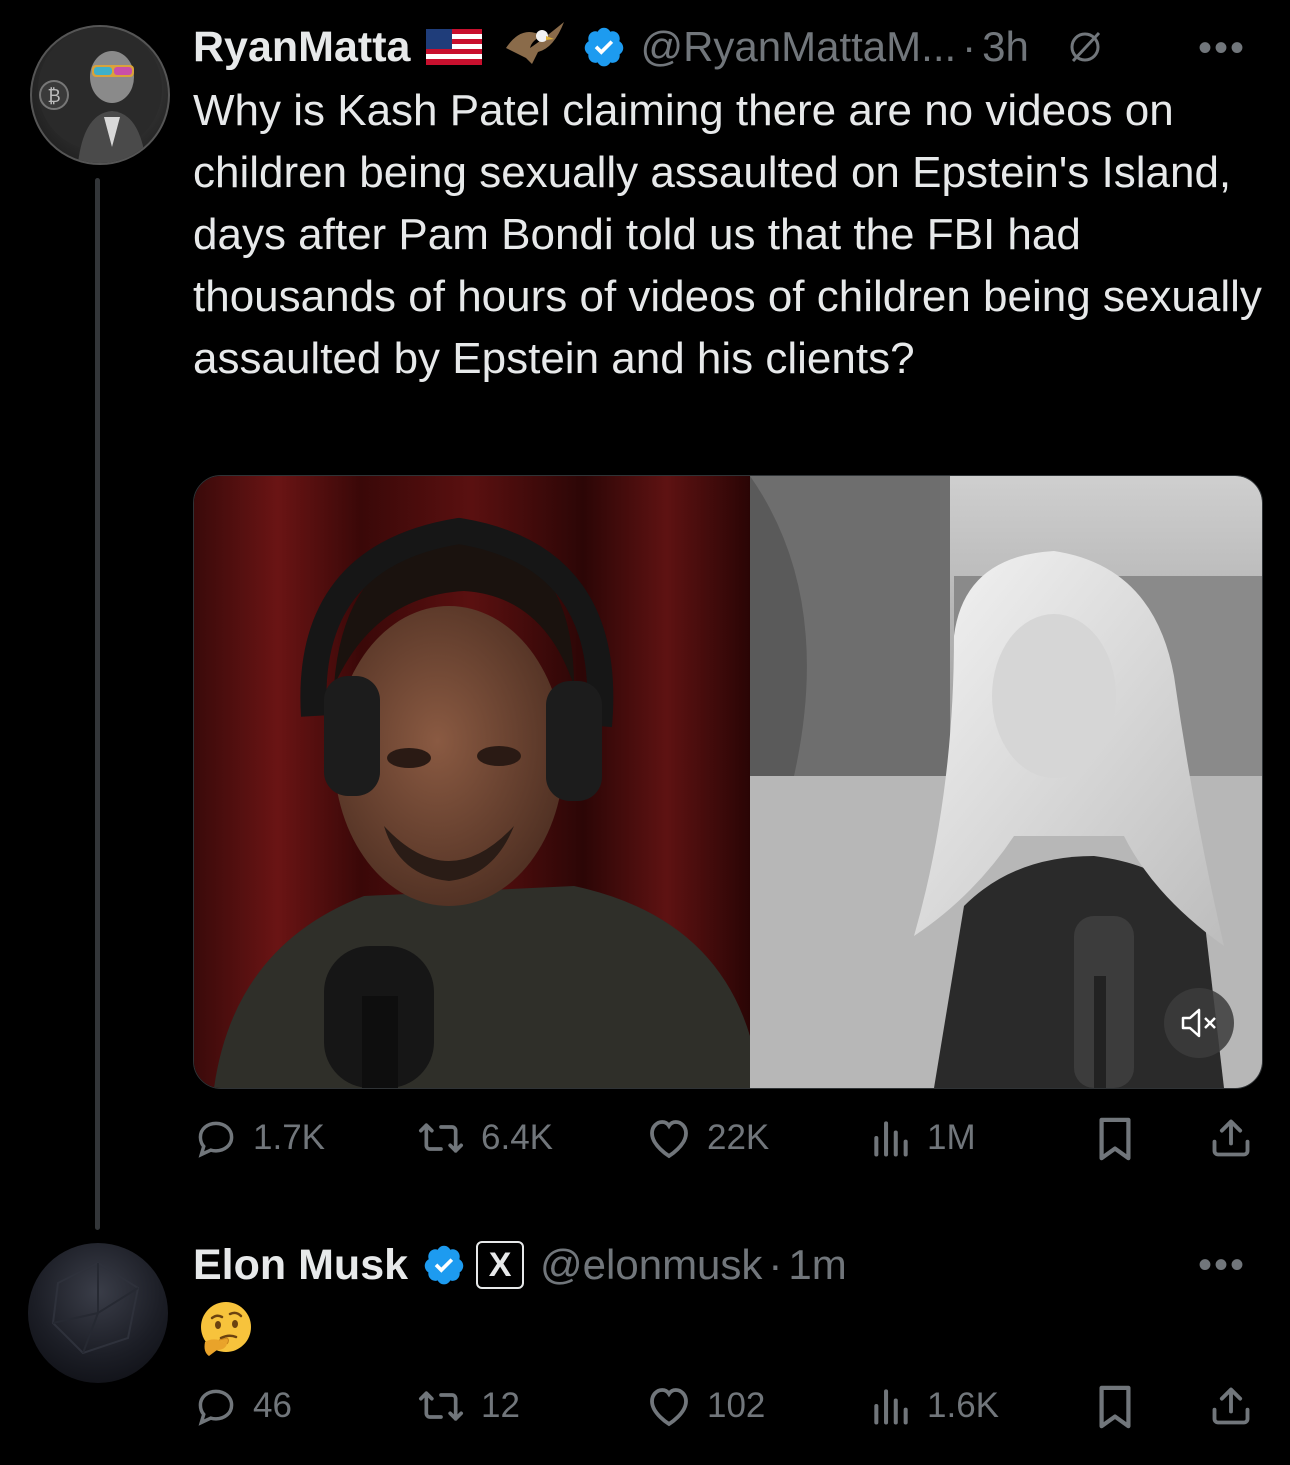 The height and width of the screenshot is (1465, 1290). Describe the element at coordinates (517, 1137) in the screenshot. I see `repost-count: 6.4K` at that location.